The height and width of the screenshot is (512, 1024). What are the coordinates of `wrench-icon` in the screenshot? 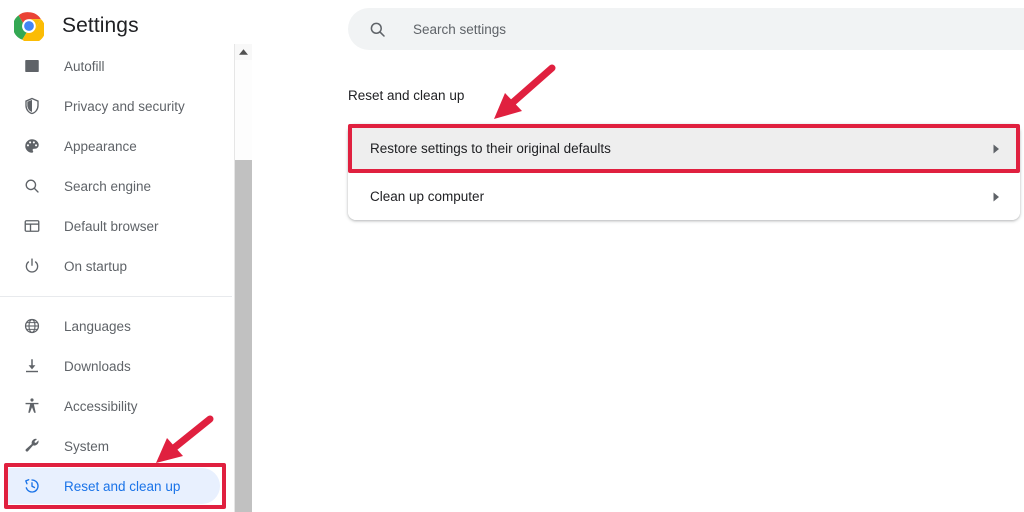 It's located at (32, 446).